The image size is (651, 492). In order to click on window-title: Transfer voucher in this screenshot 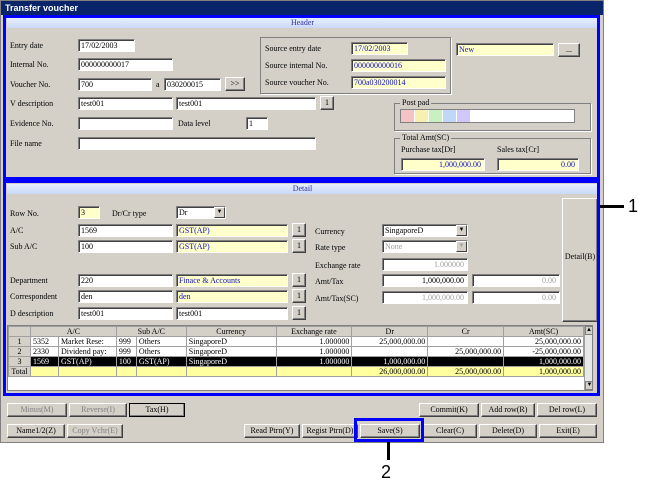, I will do `click(302, 8)`.